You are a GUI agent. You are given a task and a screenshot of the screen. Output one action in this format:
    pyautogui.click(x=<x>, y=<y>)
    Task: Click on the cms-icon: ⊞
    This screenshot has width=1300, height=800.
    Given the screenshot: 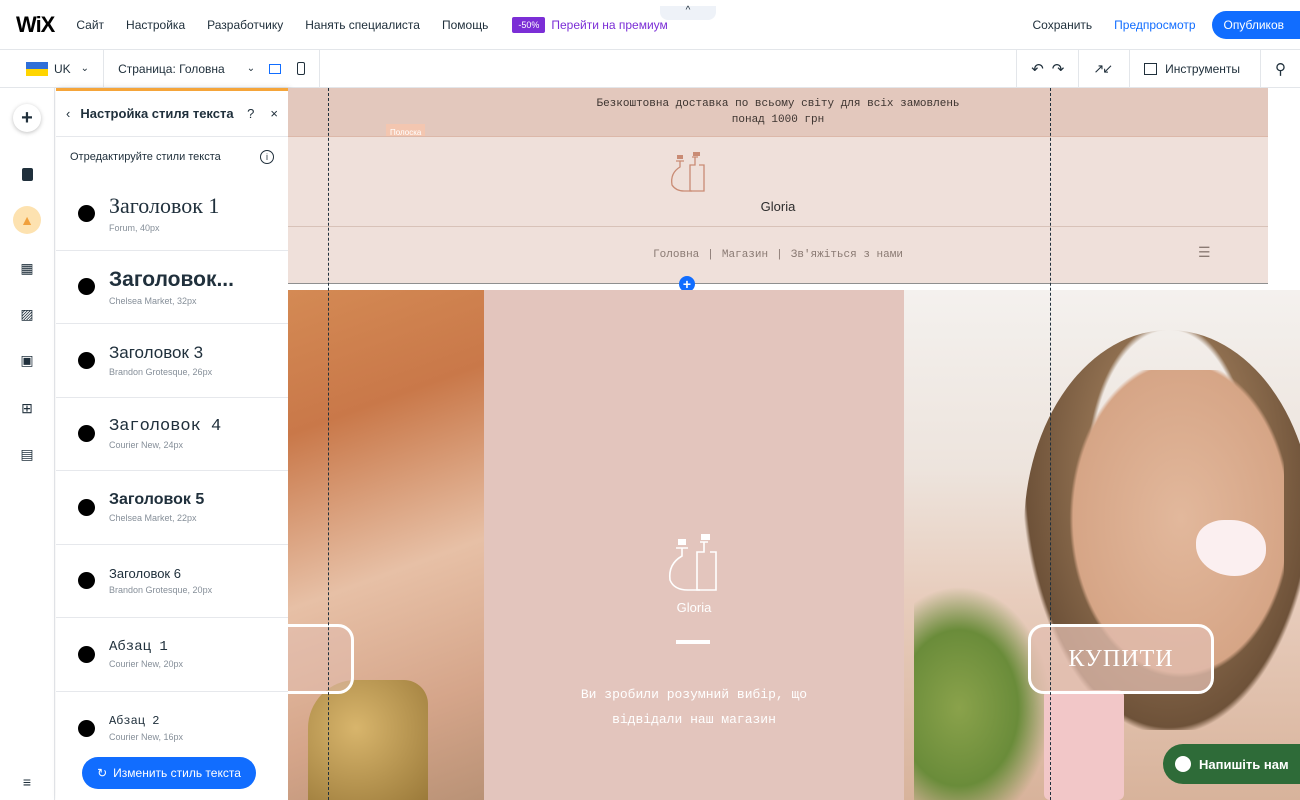 What is the action you would take?
    pyautogui.click(x=27, y=408)
    